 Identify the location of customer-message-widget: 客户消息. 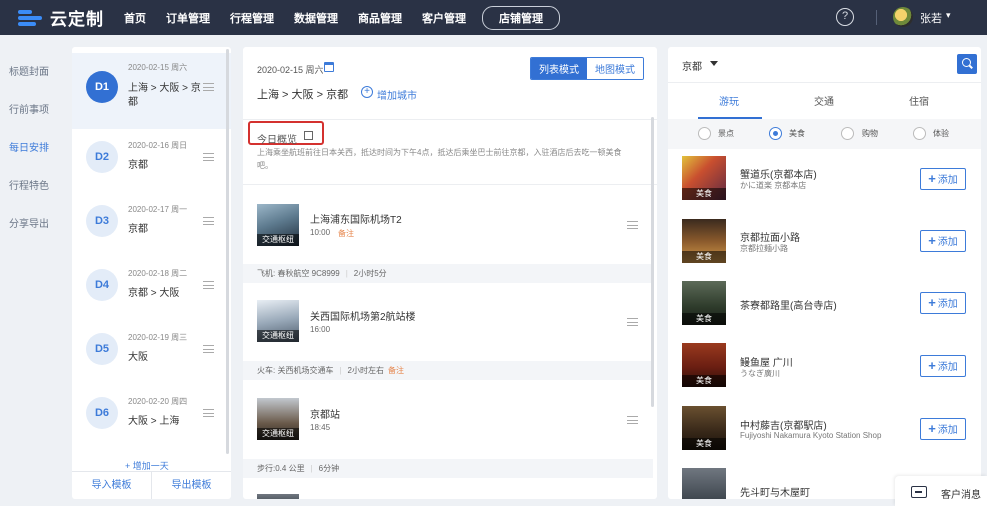
(941, 491).